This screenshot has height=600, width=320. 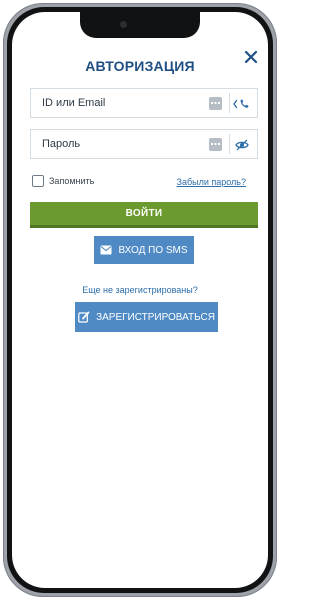 I want to click on remember-me: Запомнить, so click(x=63, y=181).